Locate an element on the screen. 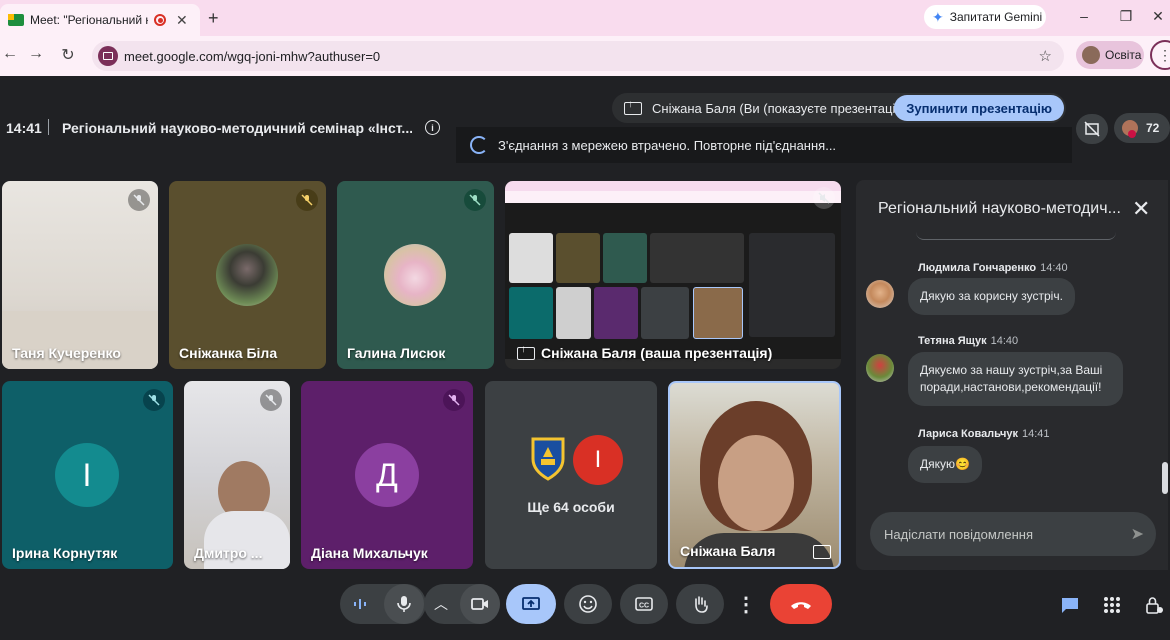  shared-screen-tabbar is located at coordinates (673, 186).